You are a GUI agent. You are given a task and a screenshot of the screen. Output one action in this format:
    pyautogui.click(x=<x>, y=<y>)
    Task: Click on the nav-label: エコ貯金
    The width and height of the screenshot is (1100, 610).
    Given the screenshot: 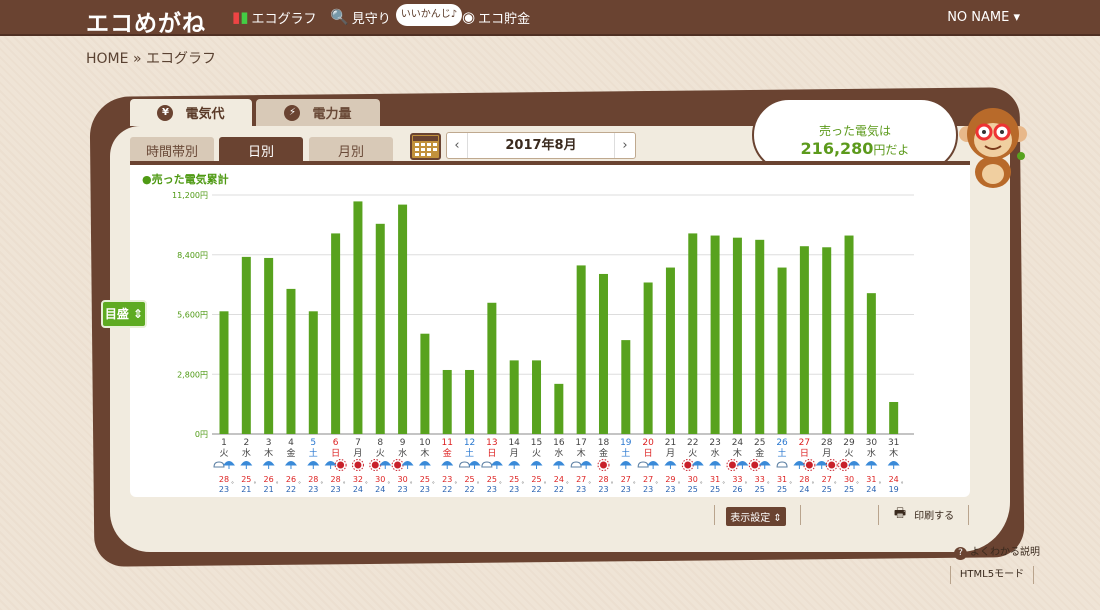 What is the action you would take?
    pyautogui.click(x=504, y=19)
    